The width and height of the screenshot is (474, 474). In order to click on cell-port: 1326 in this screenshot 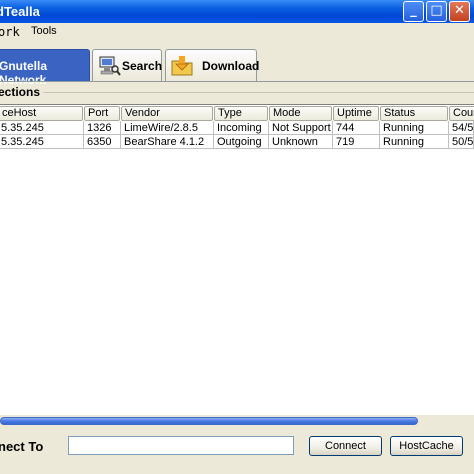, I will do `click(102, 128)`.